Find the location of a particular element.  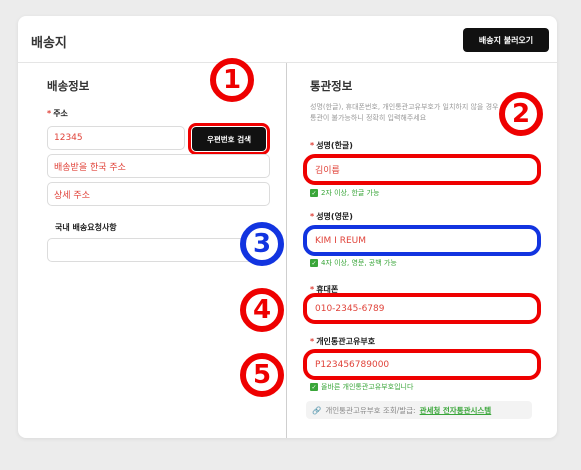

customs-code-input: P123456789000 is located at coordinates (422, 364).